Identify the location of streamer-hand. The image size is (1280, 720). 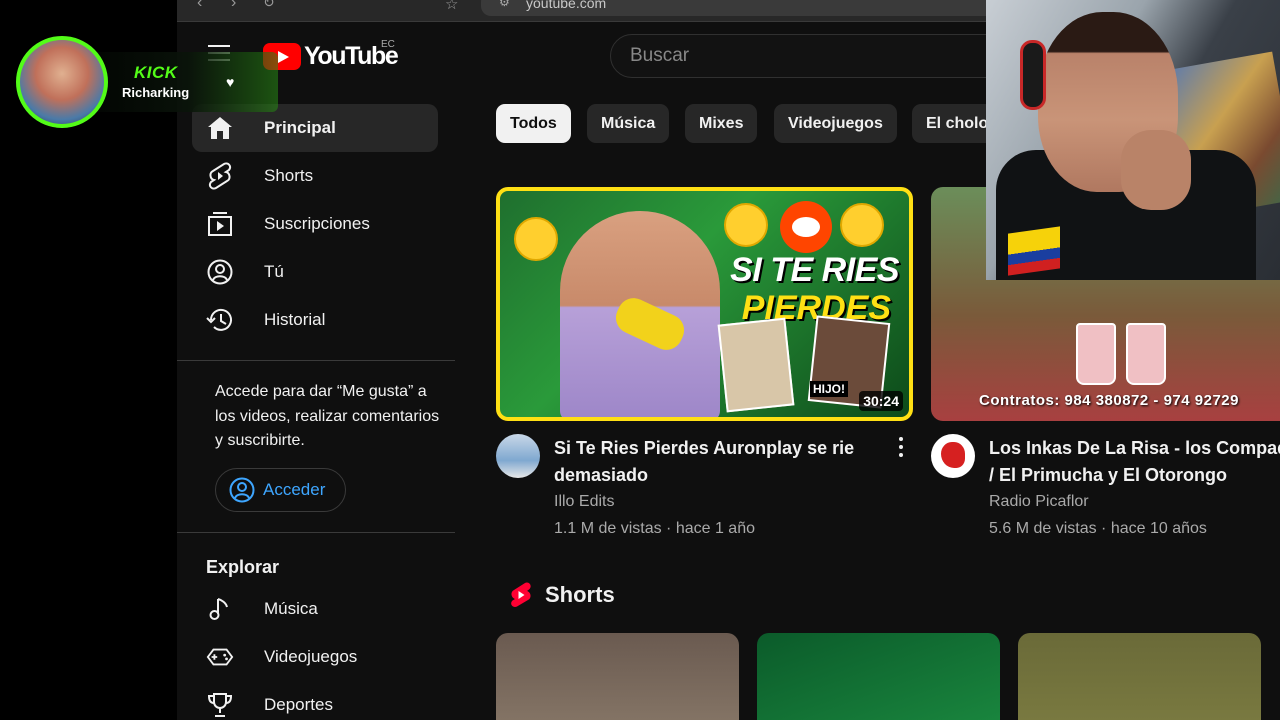
(1156, 170).